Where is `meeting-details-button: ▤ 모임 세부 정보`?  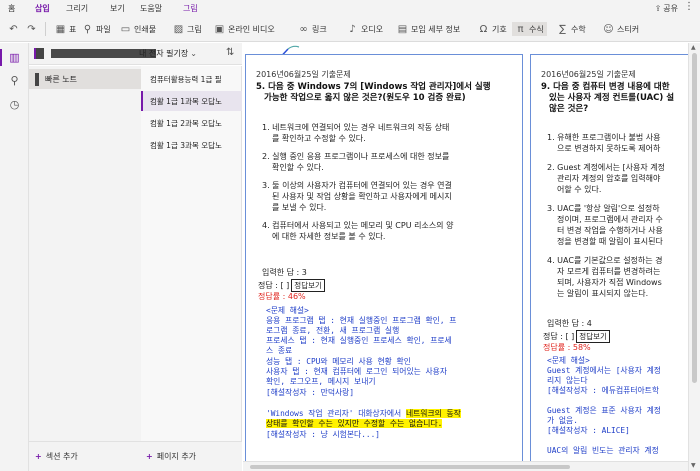
meeting-details-button: ▤ 모임 세부 정보 is located at coordinates (428, 29).